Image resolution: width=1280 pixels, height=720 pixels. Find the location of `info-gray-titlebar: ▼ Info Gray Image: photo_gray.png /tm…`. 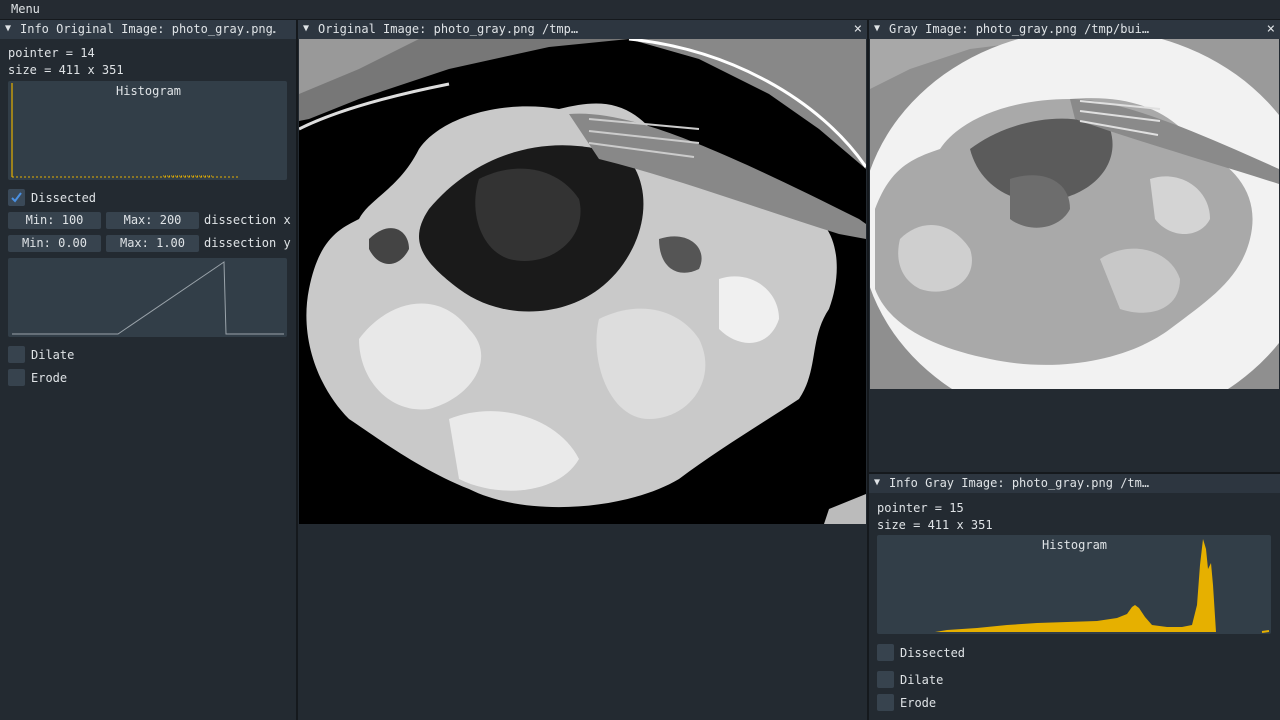

info-gray-titlebar: ▼ Info Gray Image: photo_gray.png /tm… is located at coordinates (1074, 483).